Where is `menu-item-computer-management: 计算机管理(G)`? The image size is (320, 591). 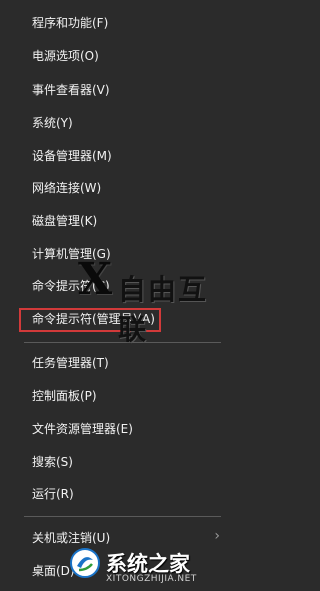 menu-item-computer-management: 计算机管理(G) is located at coordinates (125, 254).